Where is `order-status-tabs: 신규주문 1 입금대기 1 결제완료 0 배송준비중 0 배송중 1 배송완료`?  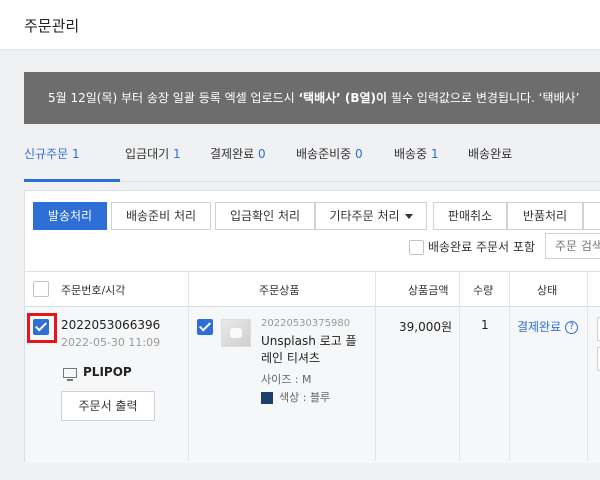 order-status-tabs: 신규주문 1 입금대기 1 결제완료 0 배송준비중 0 배송중 1 배송완료 is located at coordinates (312, 153).